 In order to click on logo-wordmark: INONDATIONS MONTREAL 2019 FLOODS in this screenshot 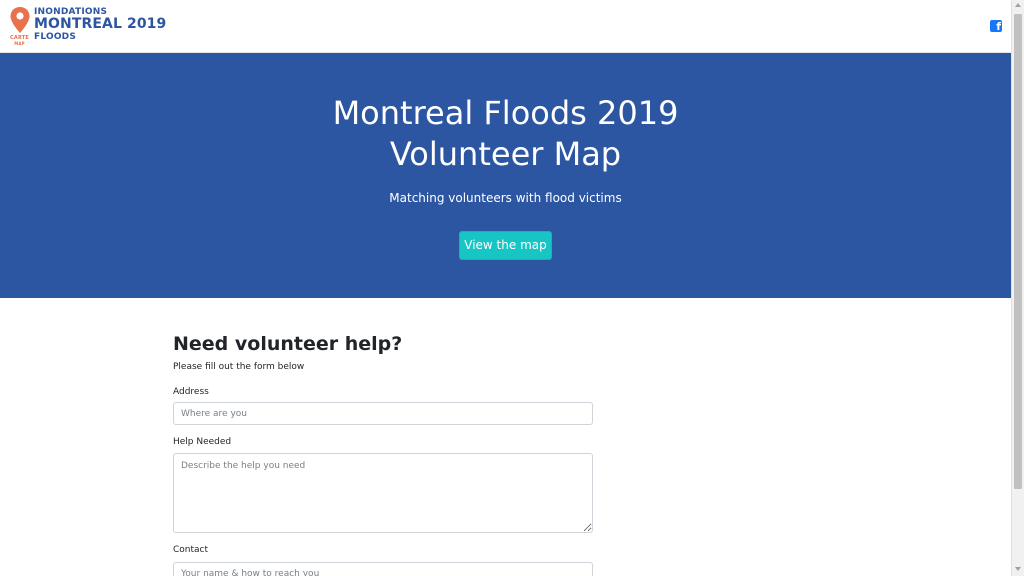, I will do `click(100, 24)`.